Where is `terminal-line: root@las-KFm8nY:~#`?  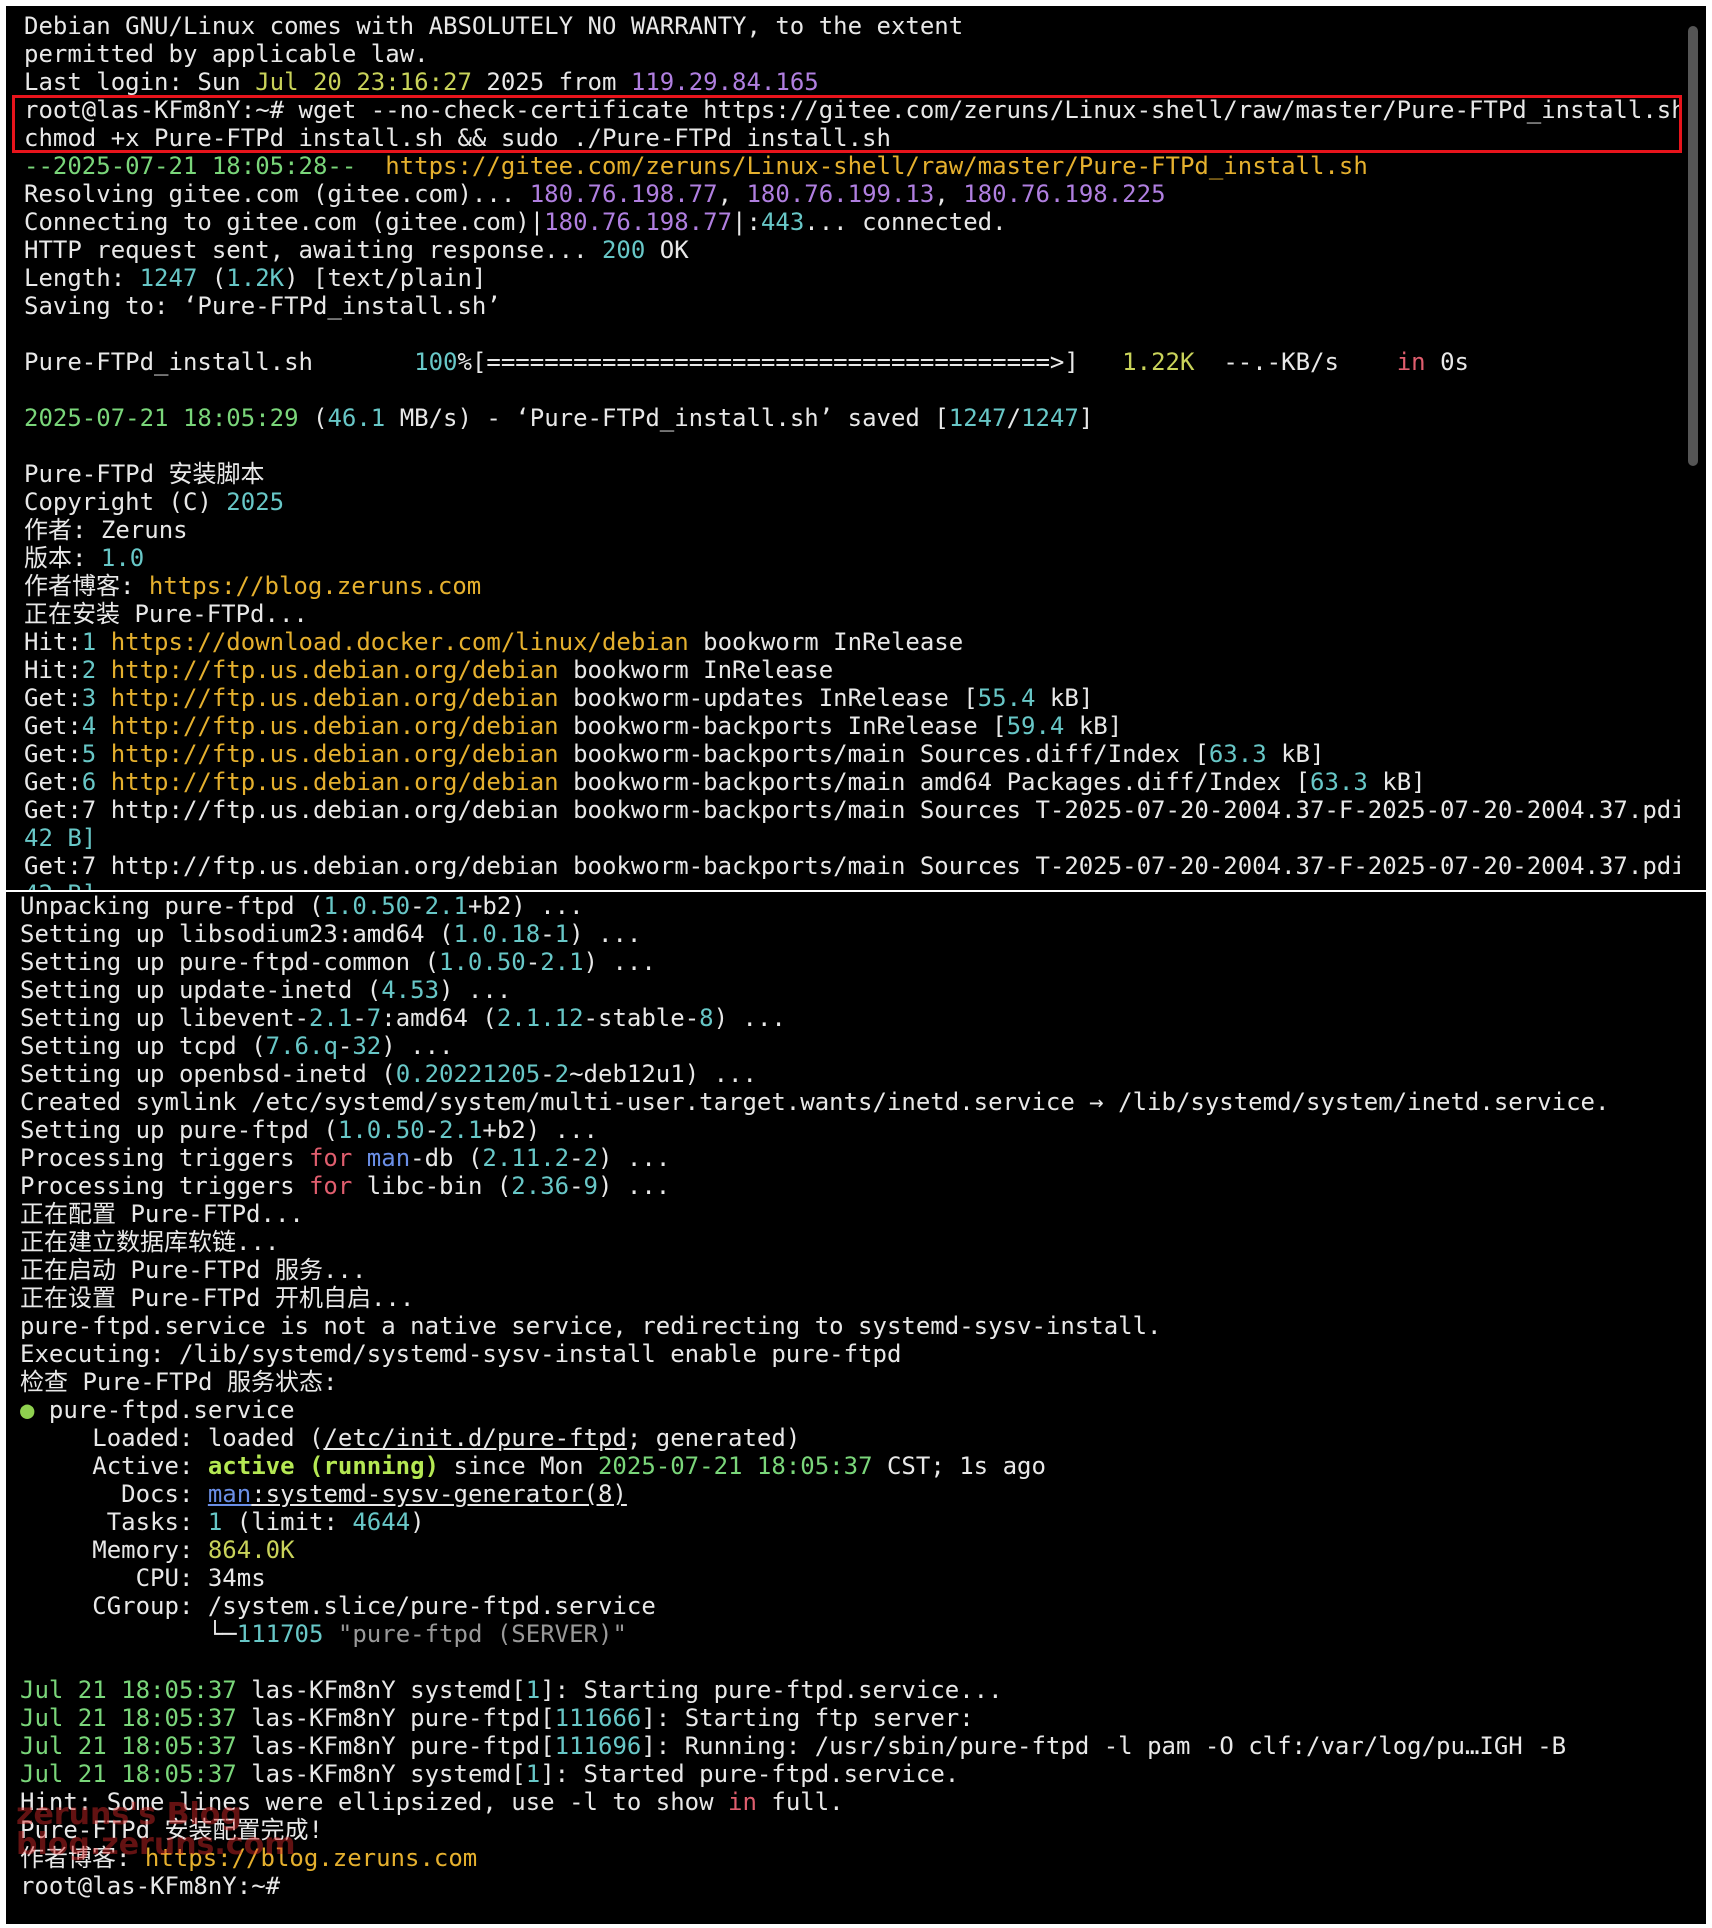 terminal-line: root@las-KFm8nY:~# is located at coordinates (850, 1886).